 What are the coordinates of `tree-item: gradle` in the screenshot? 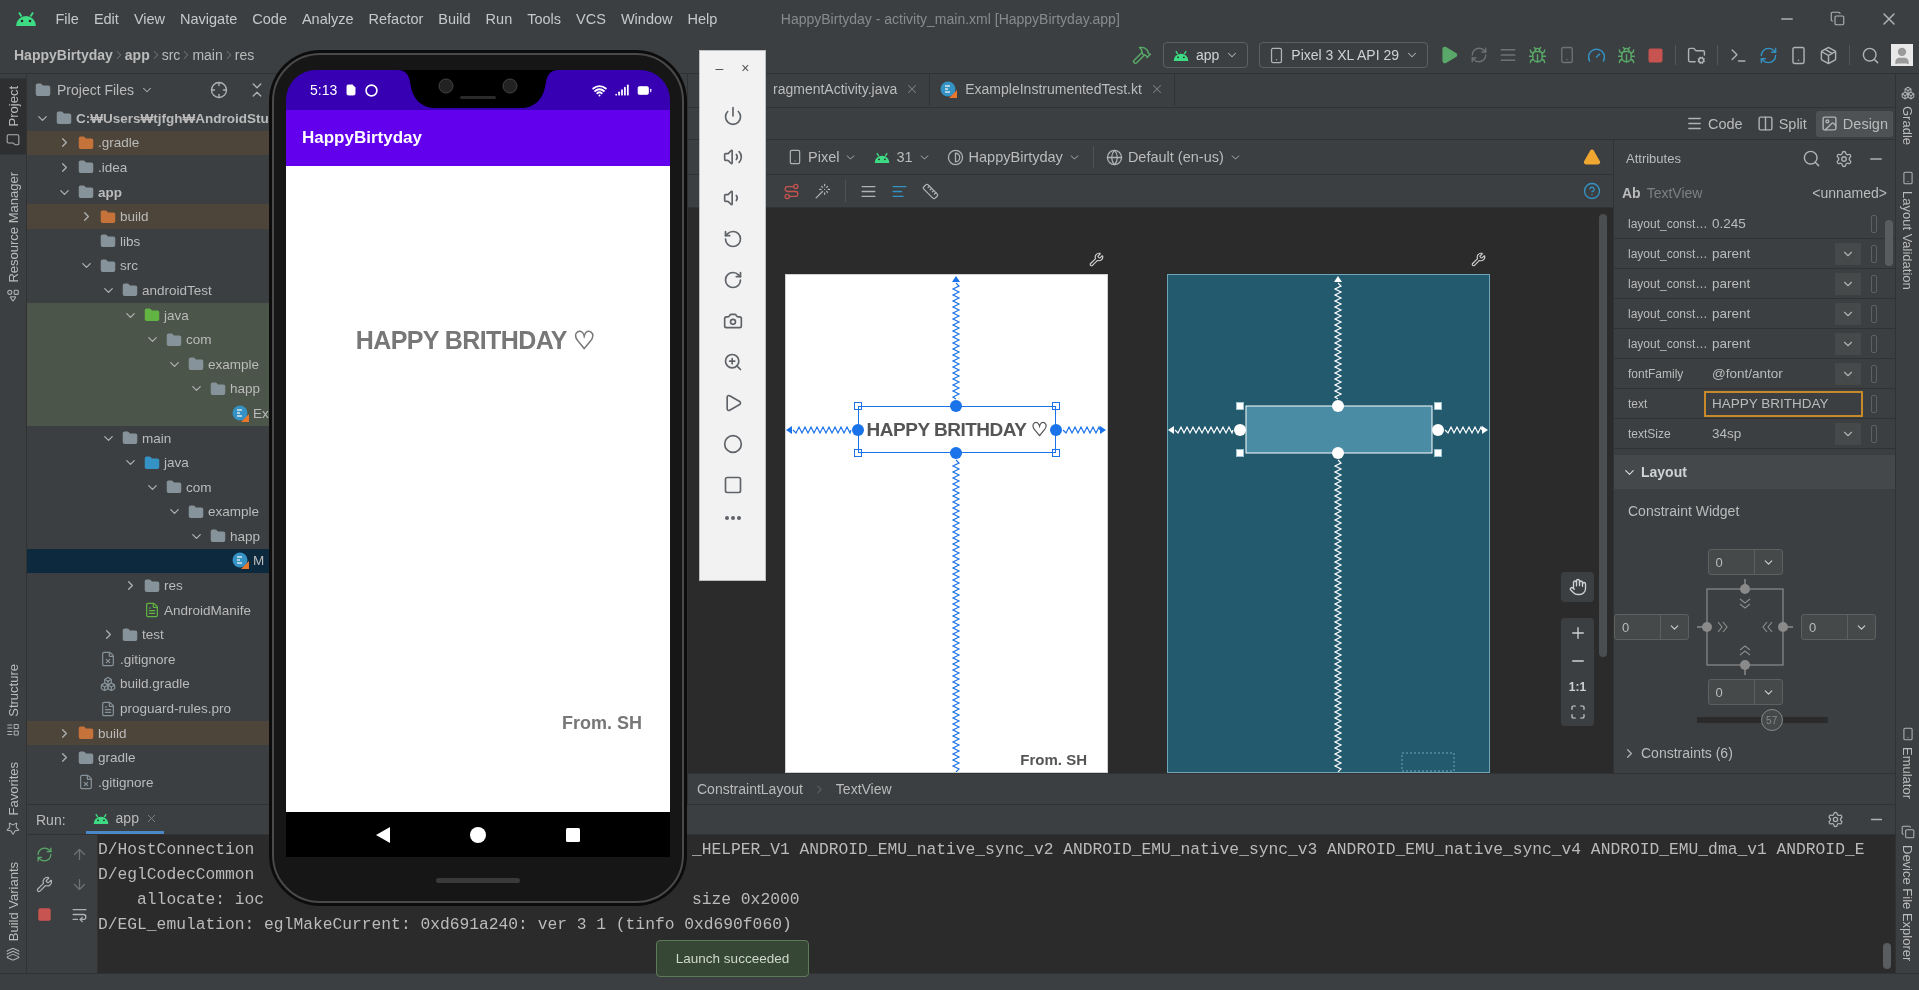 It's located at (149, 758).